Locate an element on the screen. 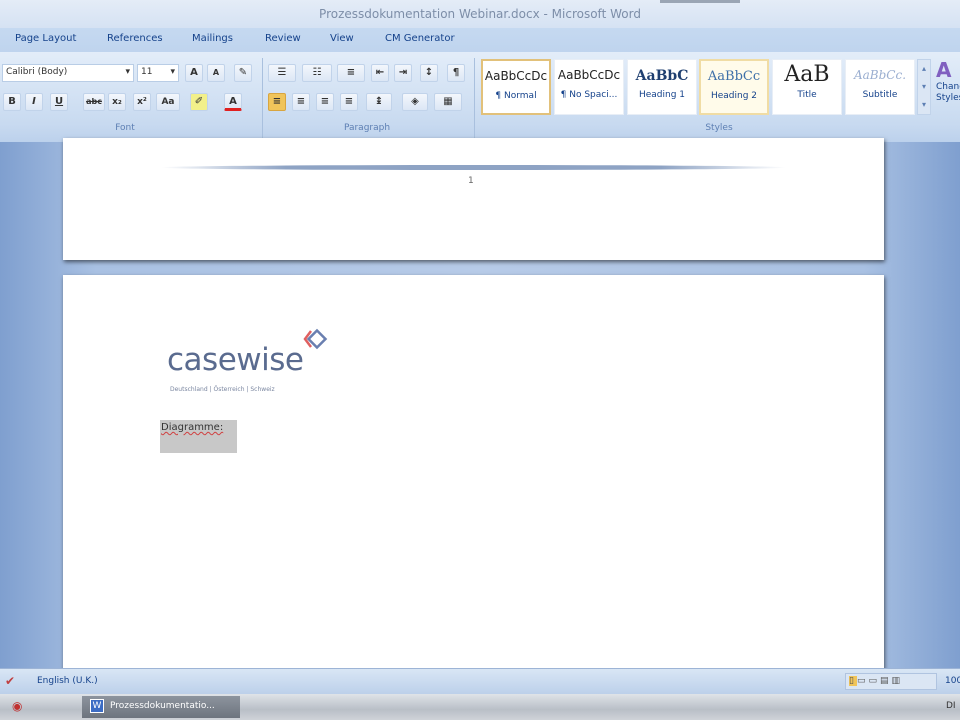 This screenshot has width=960, height=720. line-spacing-icon: ↨ is located at coordinates (379, 102).